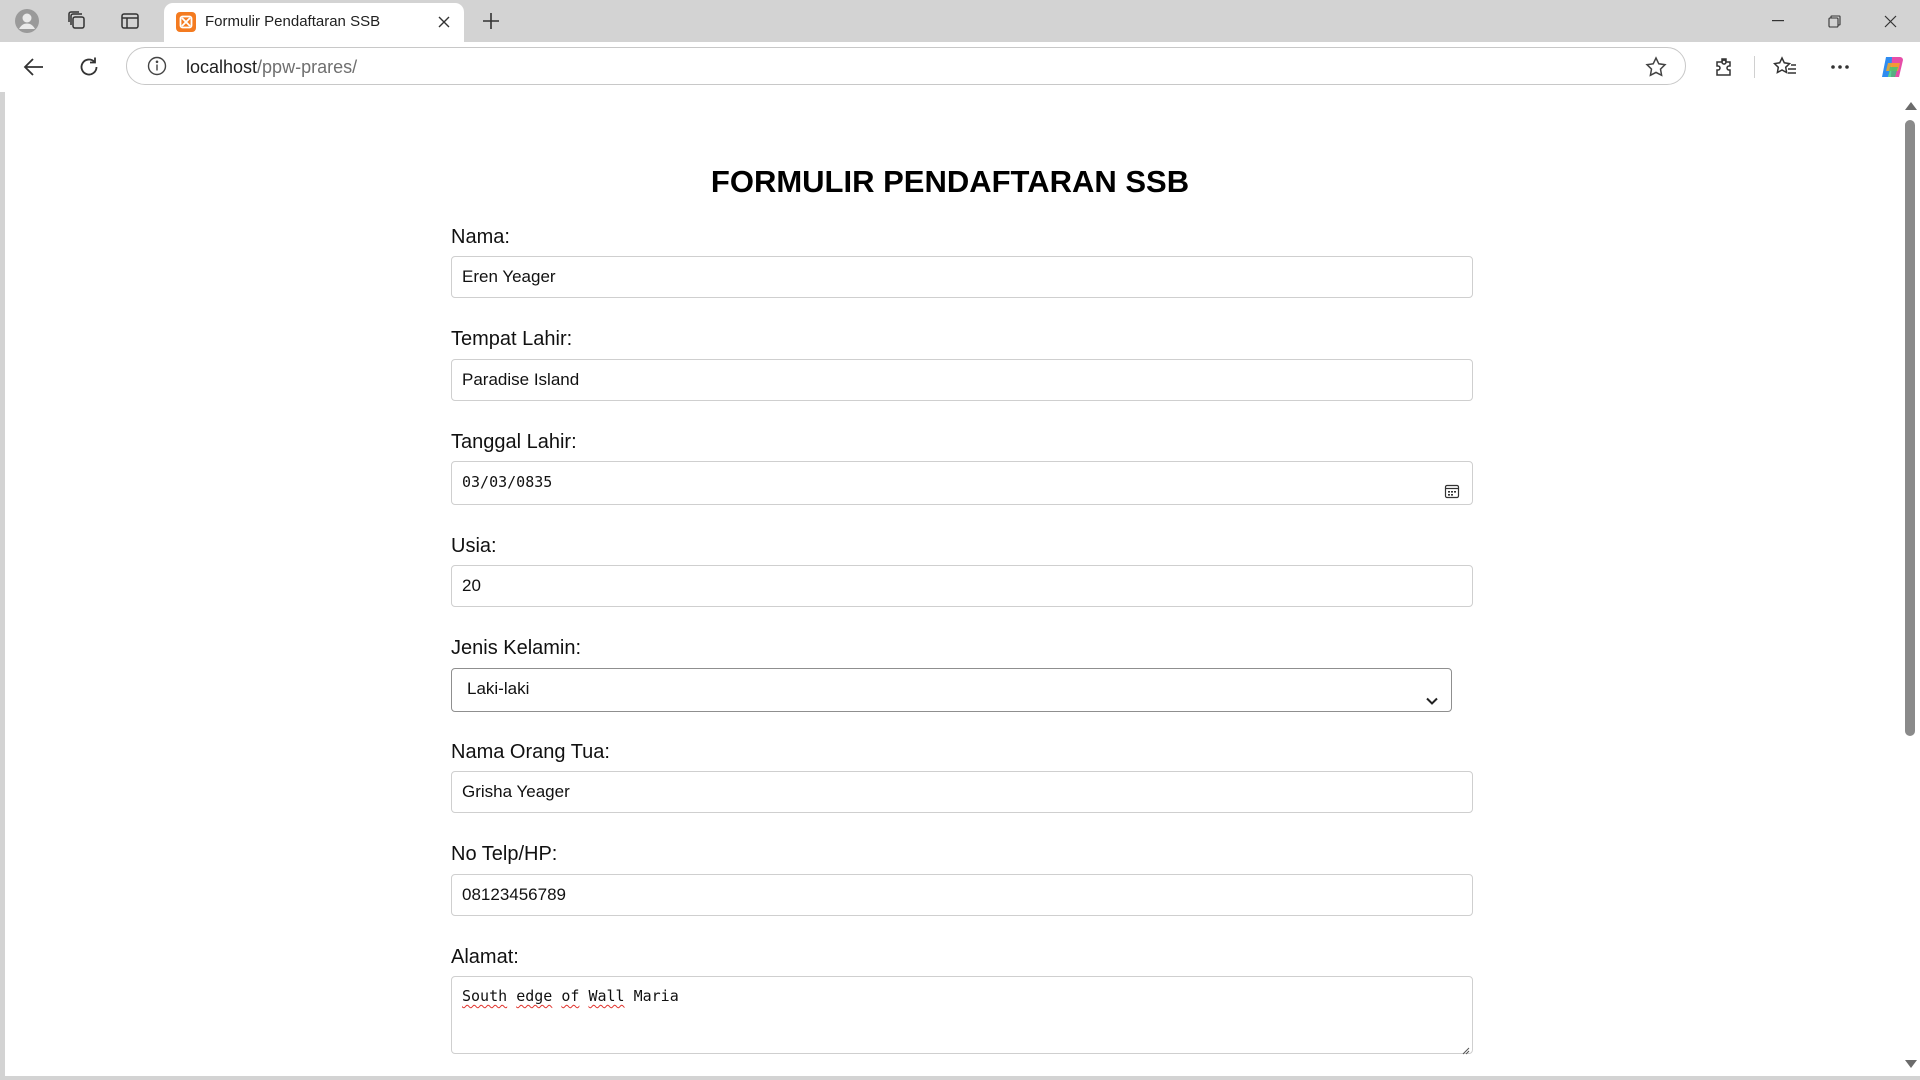  I want to click on collections-icon, so click(77, 21).